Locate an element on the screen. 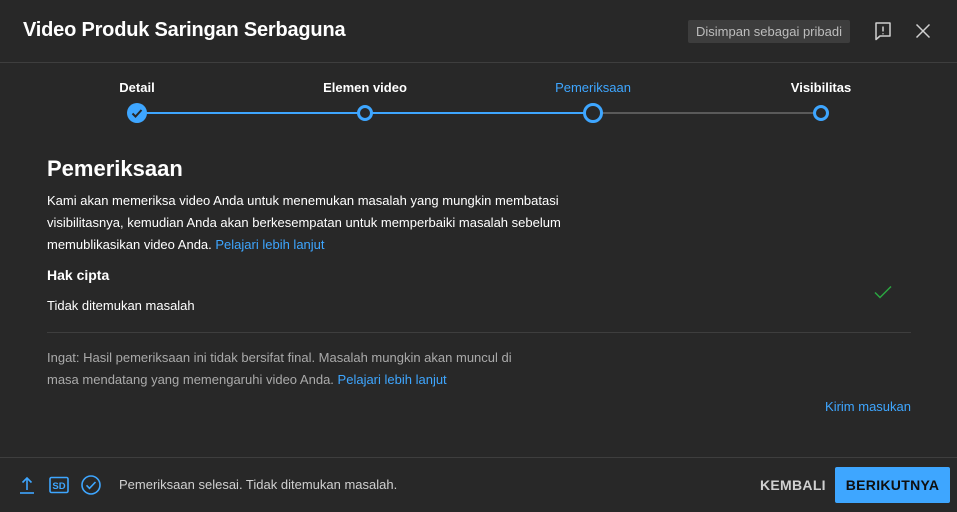 The width and height of the screenshot is (957, 512). sd-quality-icon: SD is located at coordinates (59, 485).